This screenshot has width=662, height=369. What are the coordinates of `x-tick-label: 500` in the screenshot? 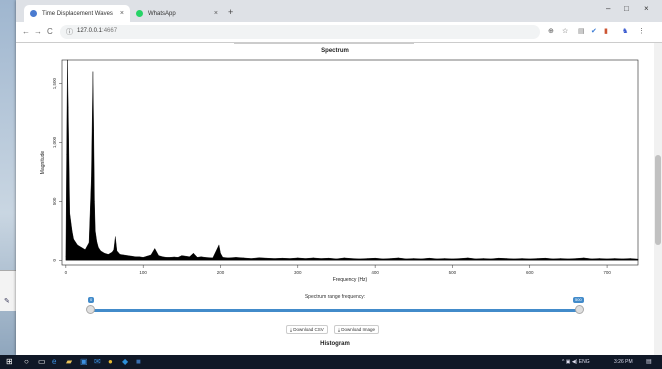 It's located at (453, 272).